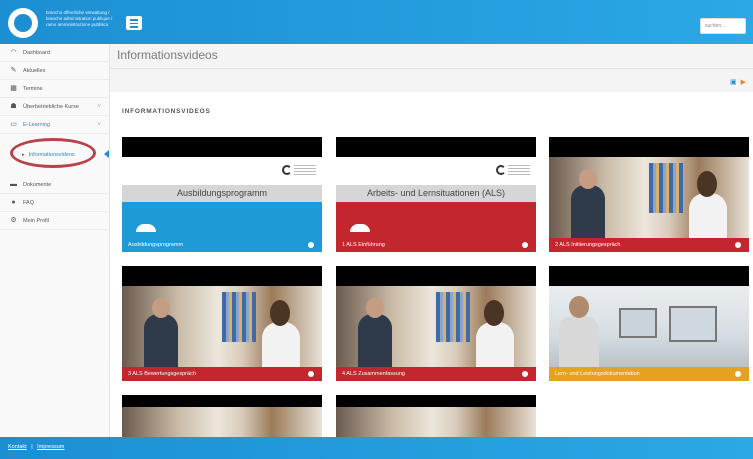 The height and width of the screenshot is (459, 753). Describe the element at coordinates (373, 374) in the screenshot. I see `video-title: 4 ALS Zusammenfassung` at that location.